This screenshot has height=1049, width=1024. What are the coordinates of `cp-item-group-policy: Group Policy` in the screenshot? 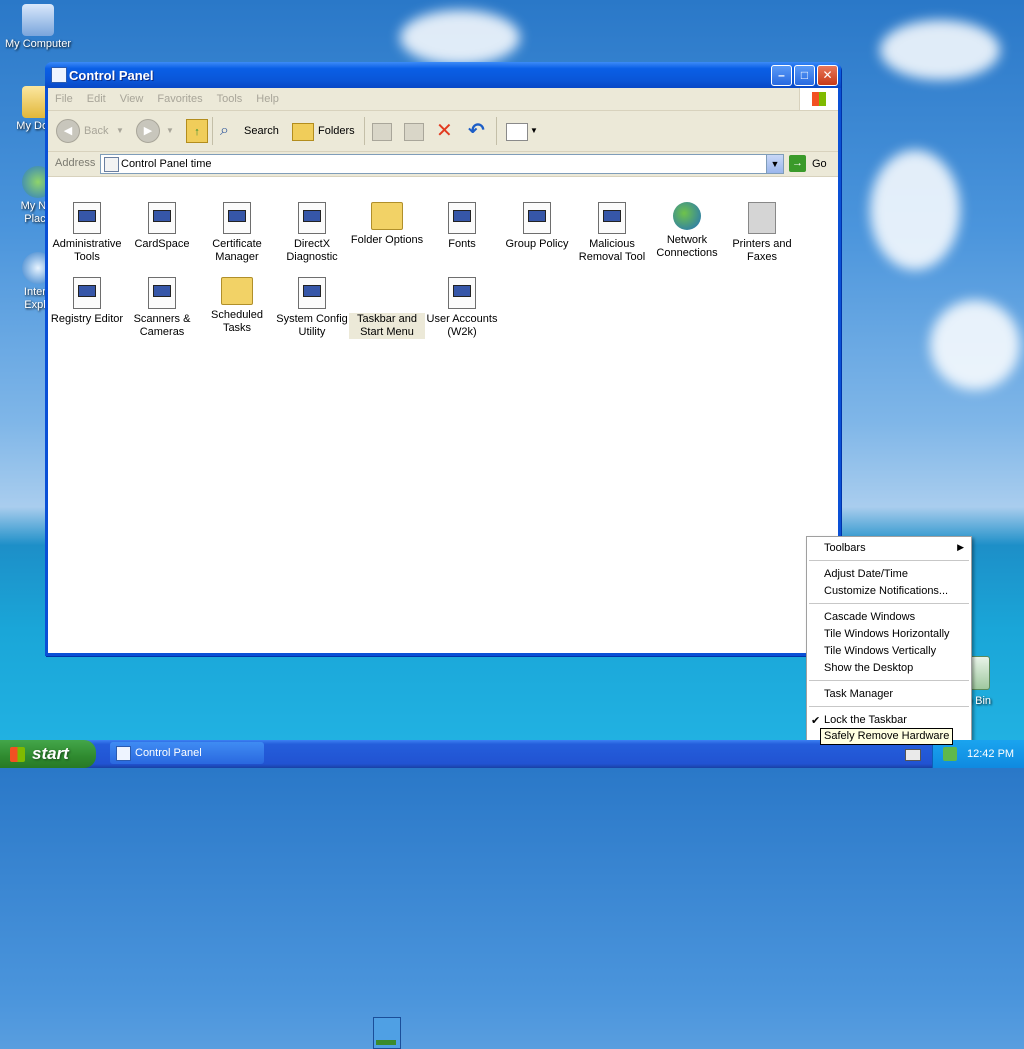 It's located at (537, 226).